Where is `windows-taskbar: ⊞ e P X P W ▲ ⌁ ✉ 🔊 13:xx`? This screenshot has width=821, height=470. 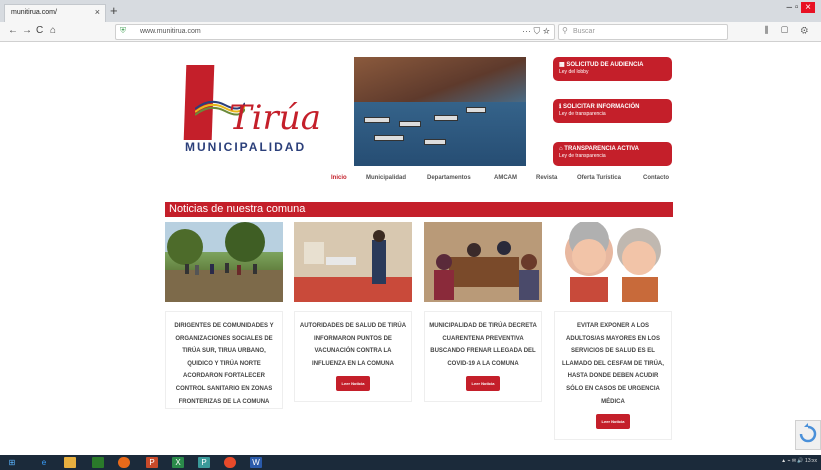 windows-taskbar: ⊞ e P X P W ▲ ⌁ ✉ 🔊 13:xx is located at coordinates (410, 462).